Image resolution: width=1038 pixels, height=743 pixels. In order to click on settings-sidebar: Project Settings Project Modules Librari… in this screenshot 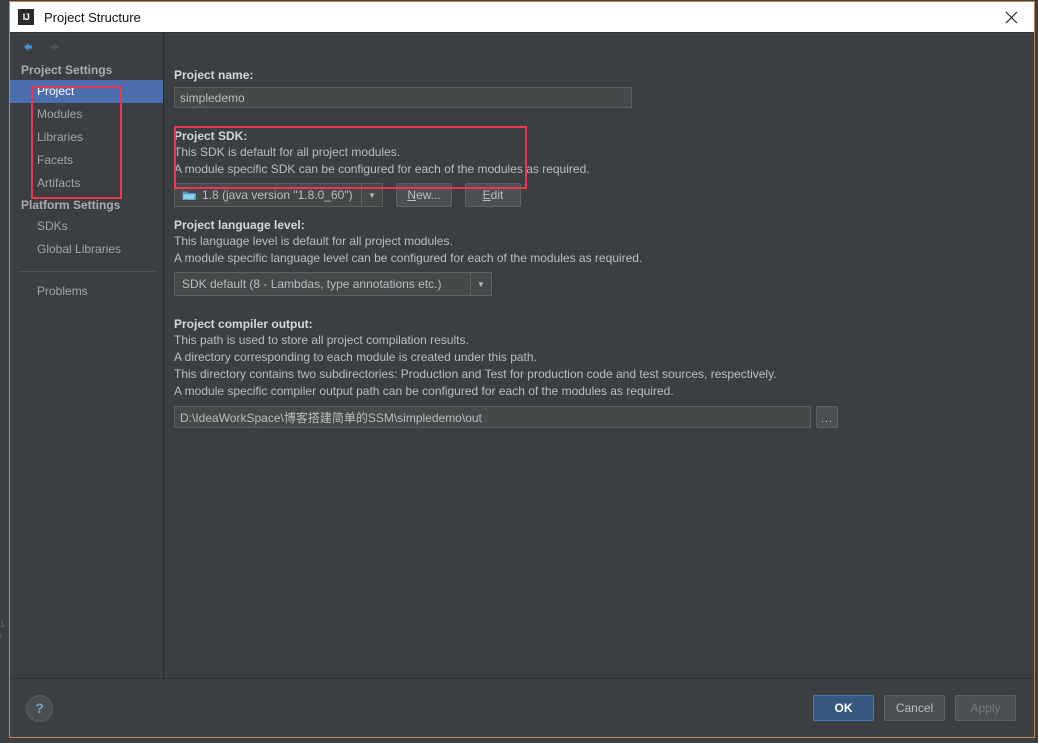, I will do `click(87, 355)`.